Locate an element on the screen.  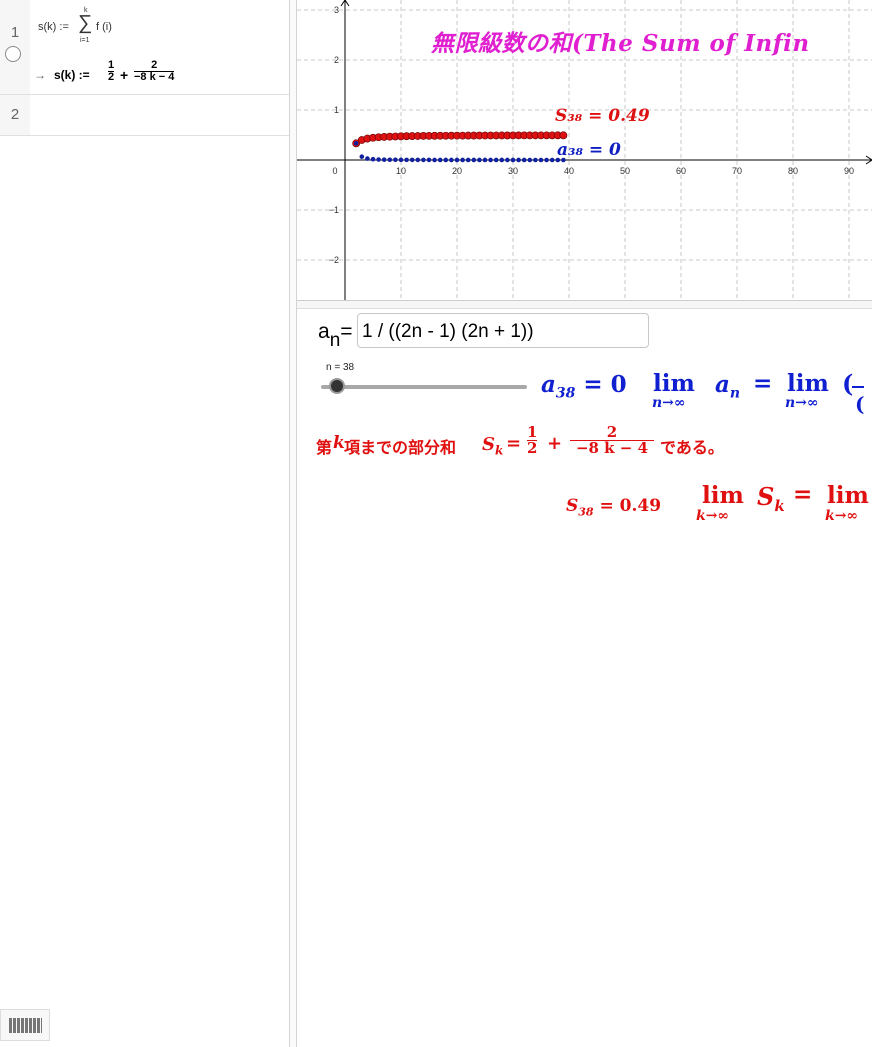
x-tick-label: 30 is located at coordinates (513, 171).